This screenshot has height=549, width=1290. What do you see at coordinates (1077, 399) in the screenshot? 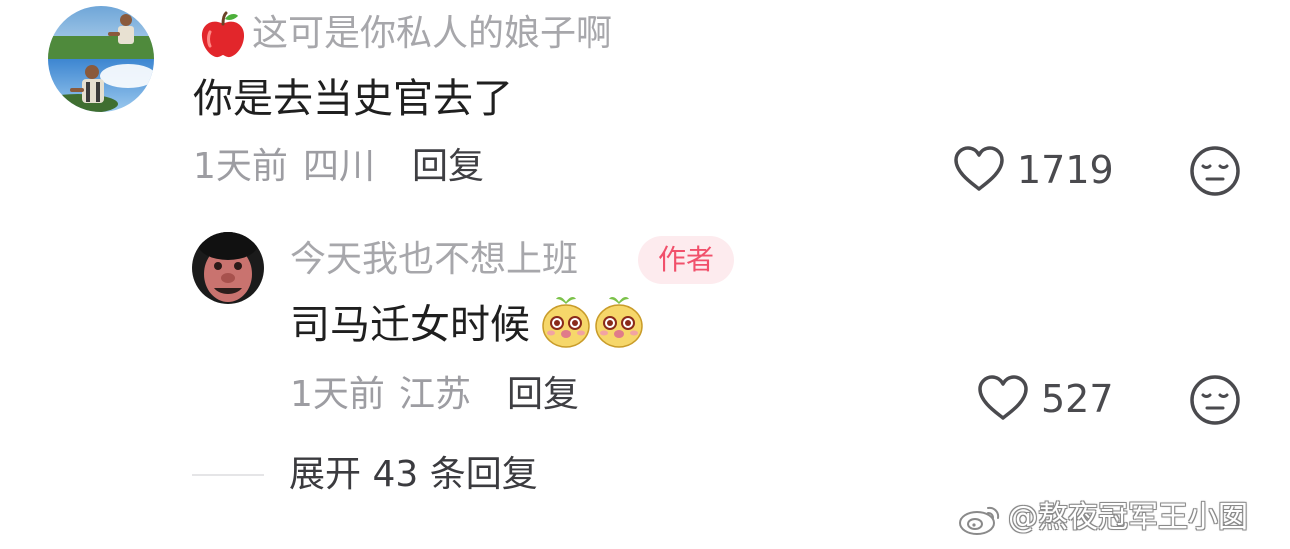
I see `like-count: 527` at bounding box center [1077, 399].